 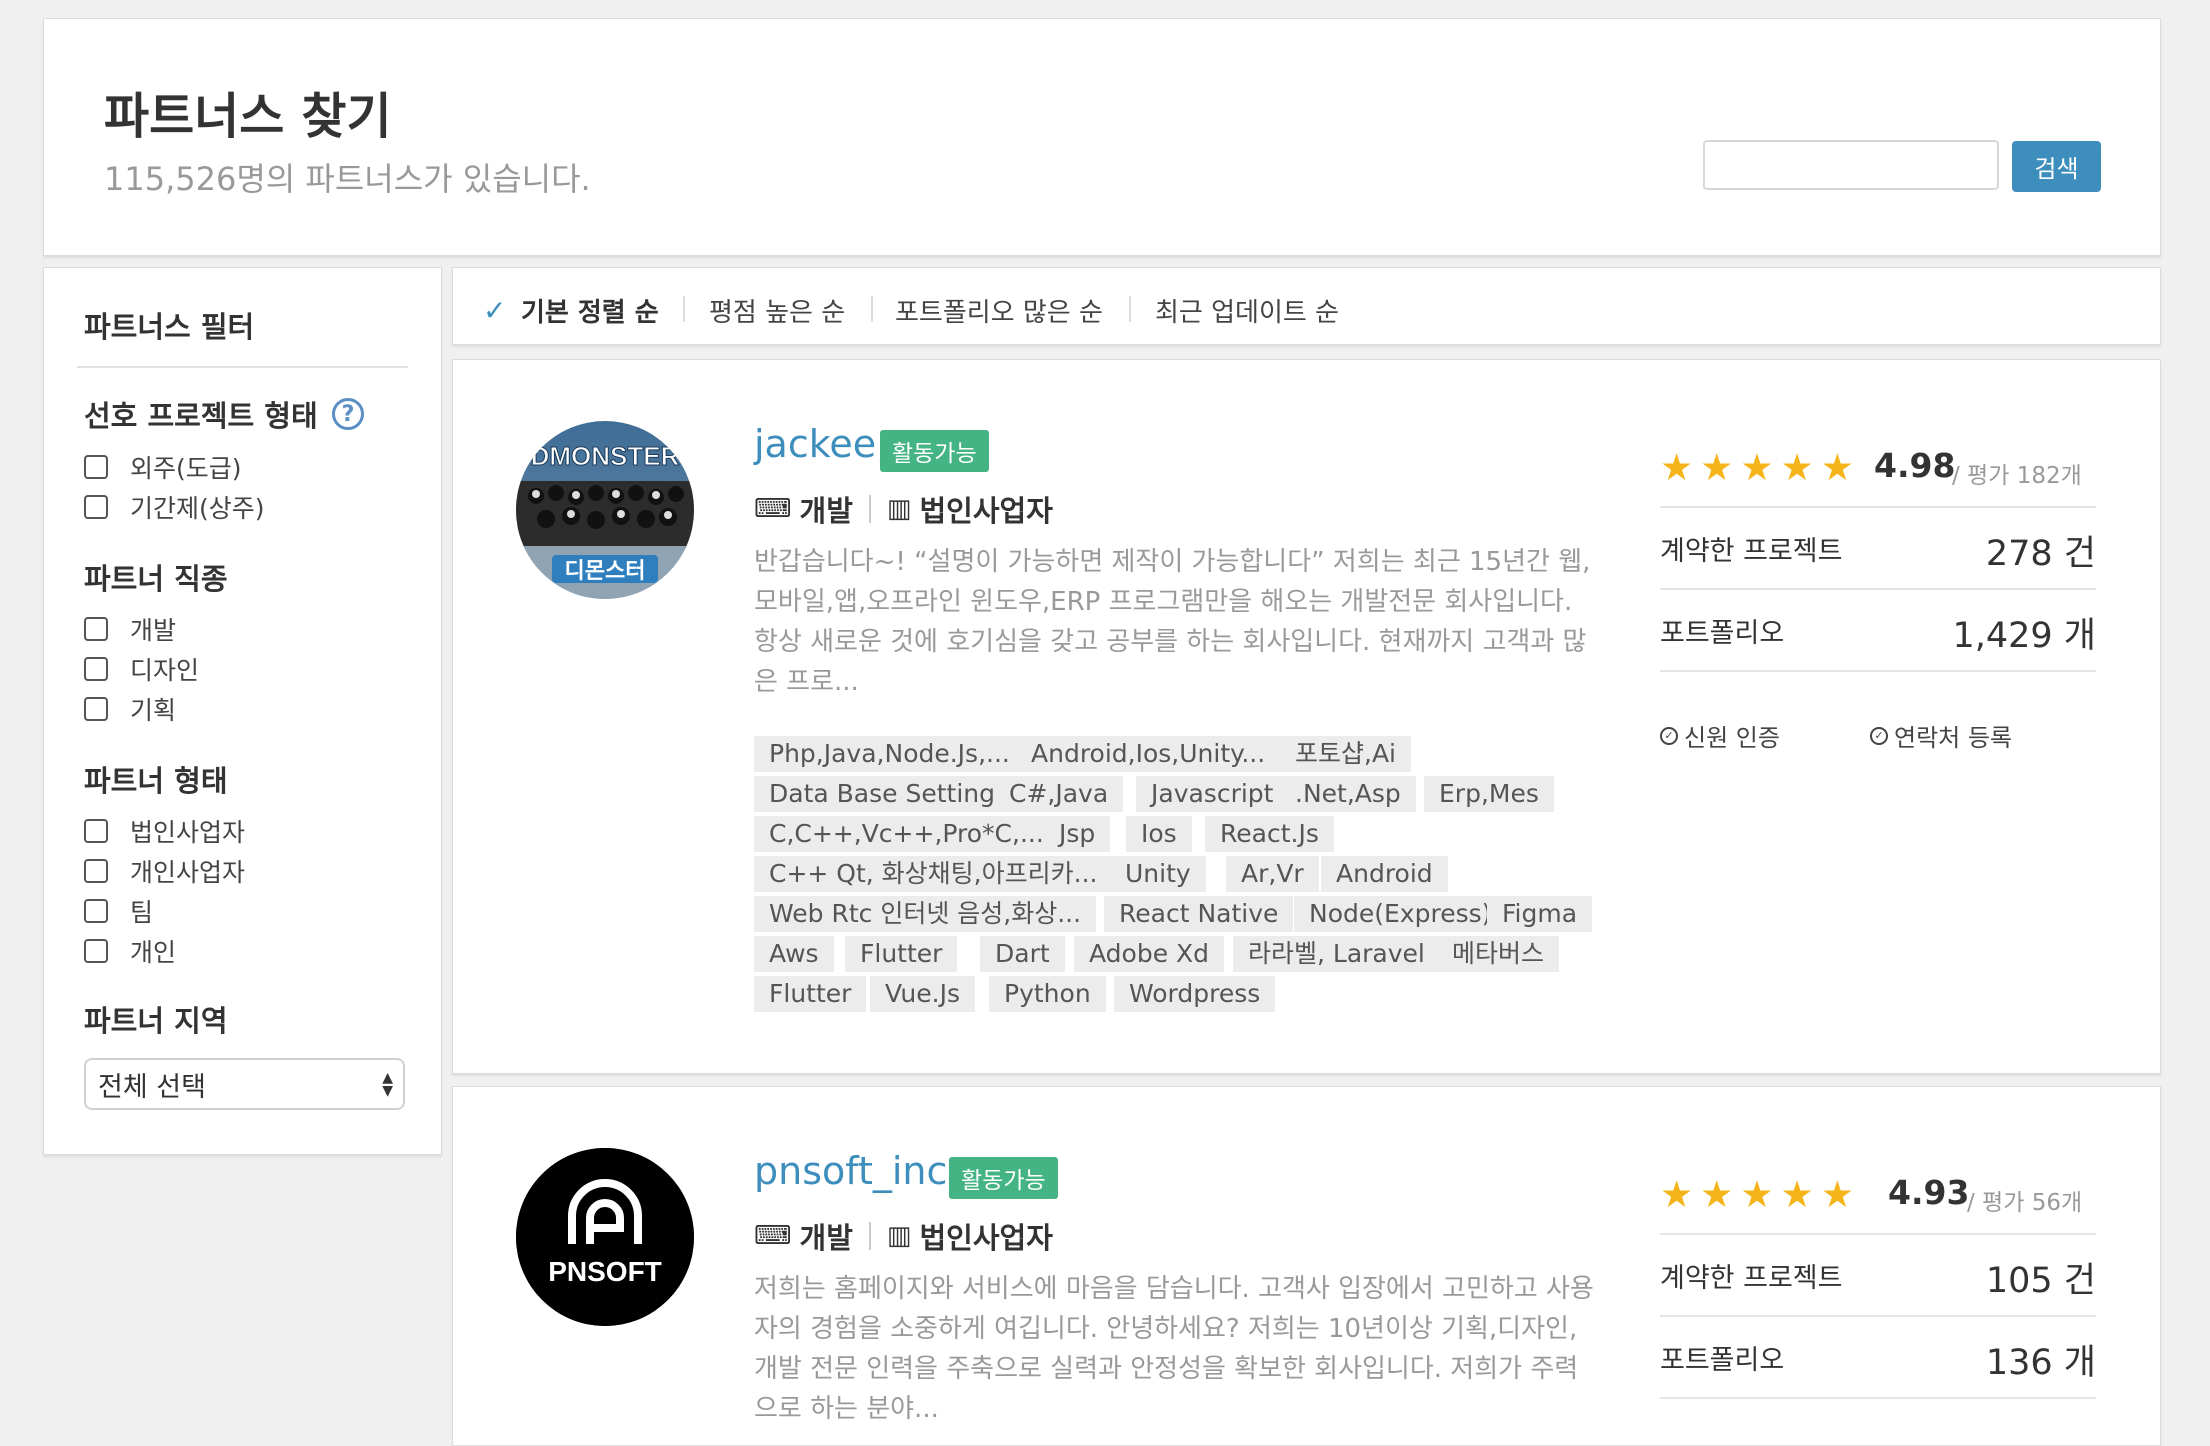 What do you see at coordinates (1269, 834) in the screenshot?
I see `skill-tag: React.Js` at bounding box center [1269, 834].